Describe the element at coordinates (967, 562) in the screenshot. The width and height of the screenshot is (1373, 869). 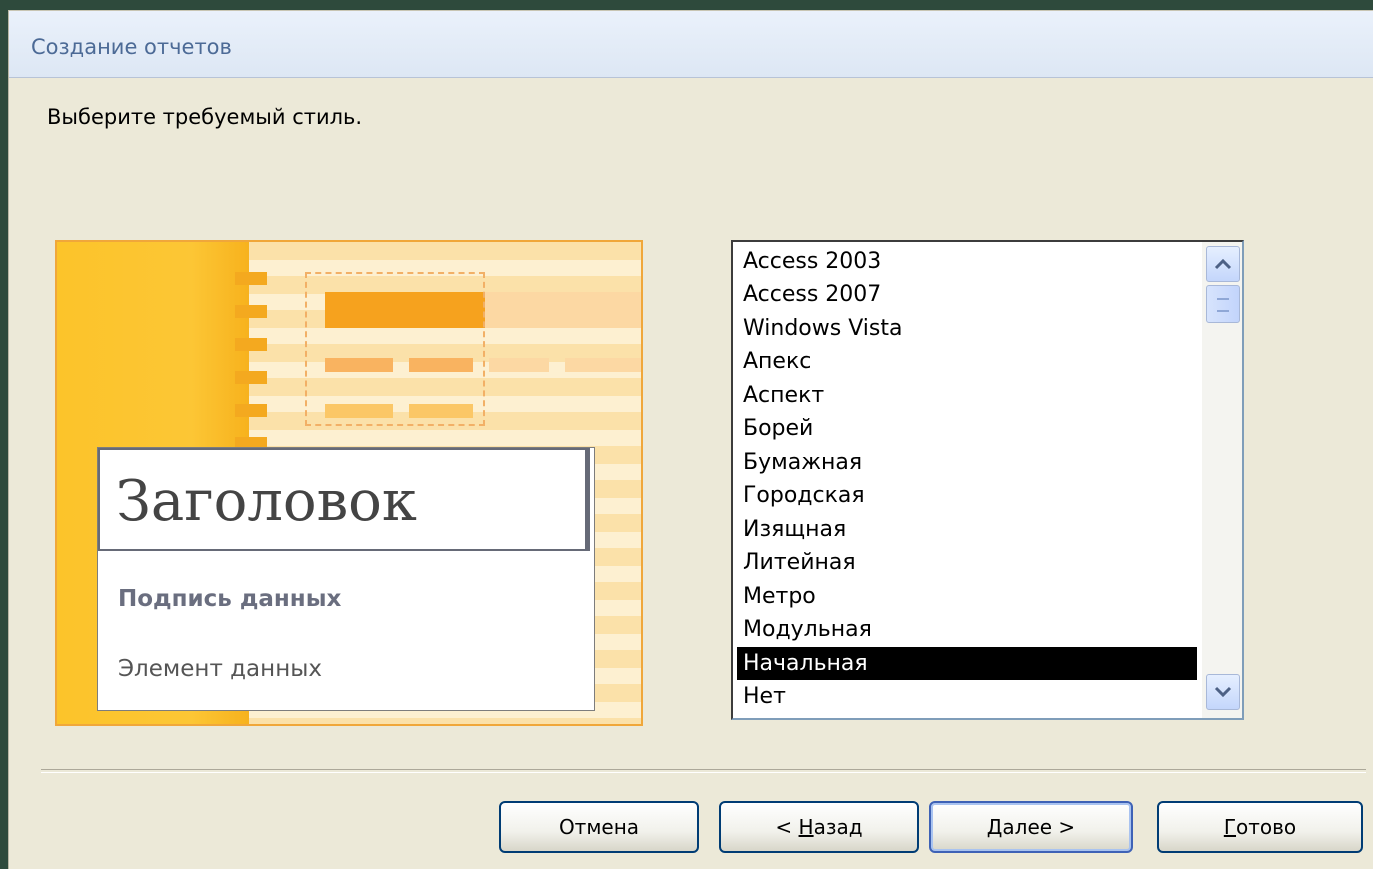
I see `style-option: Литейная` at that location.